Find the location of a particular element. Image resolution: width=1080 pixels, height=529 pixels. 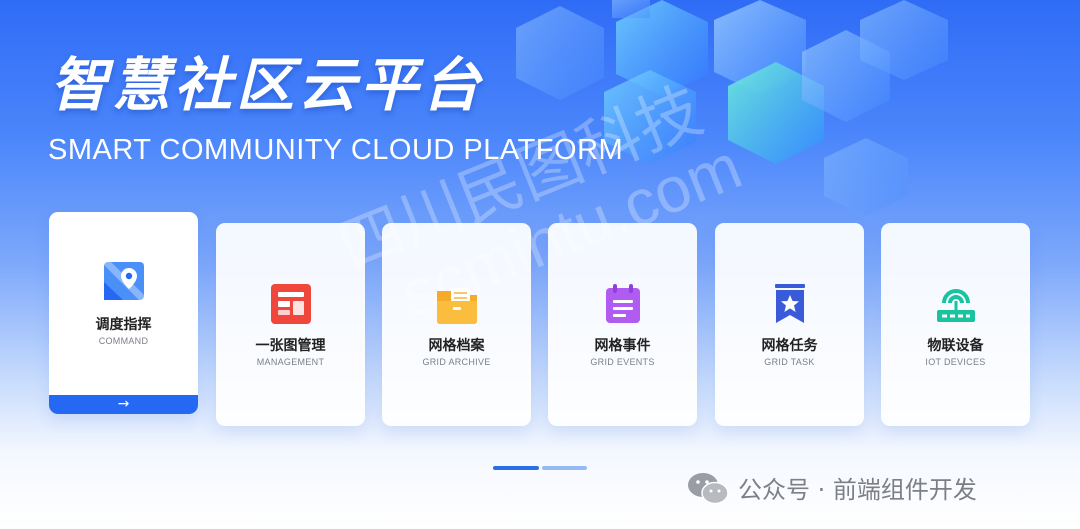

card-sublabel: COMMAND is located at coordinates (123, 341).